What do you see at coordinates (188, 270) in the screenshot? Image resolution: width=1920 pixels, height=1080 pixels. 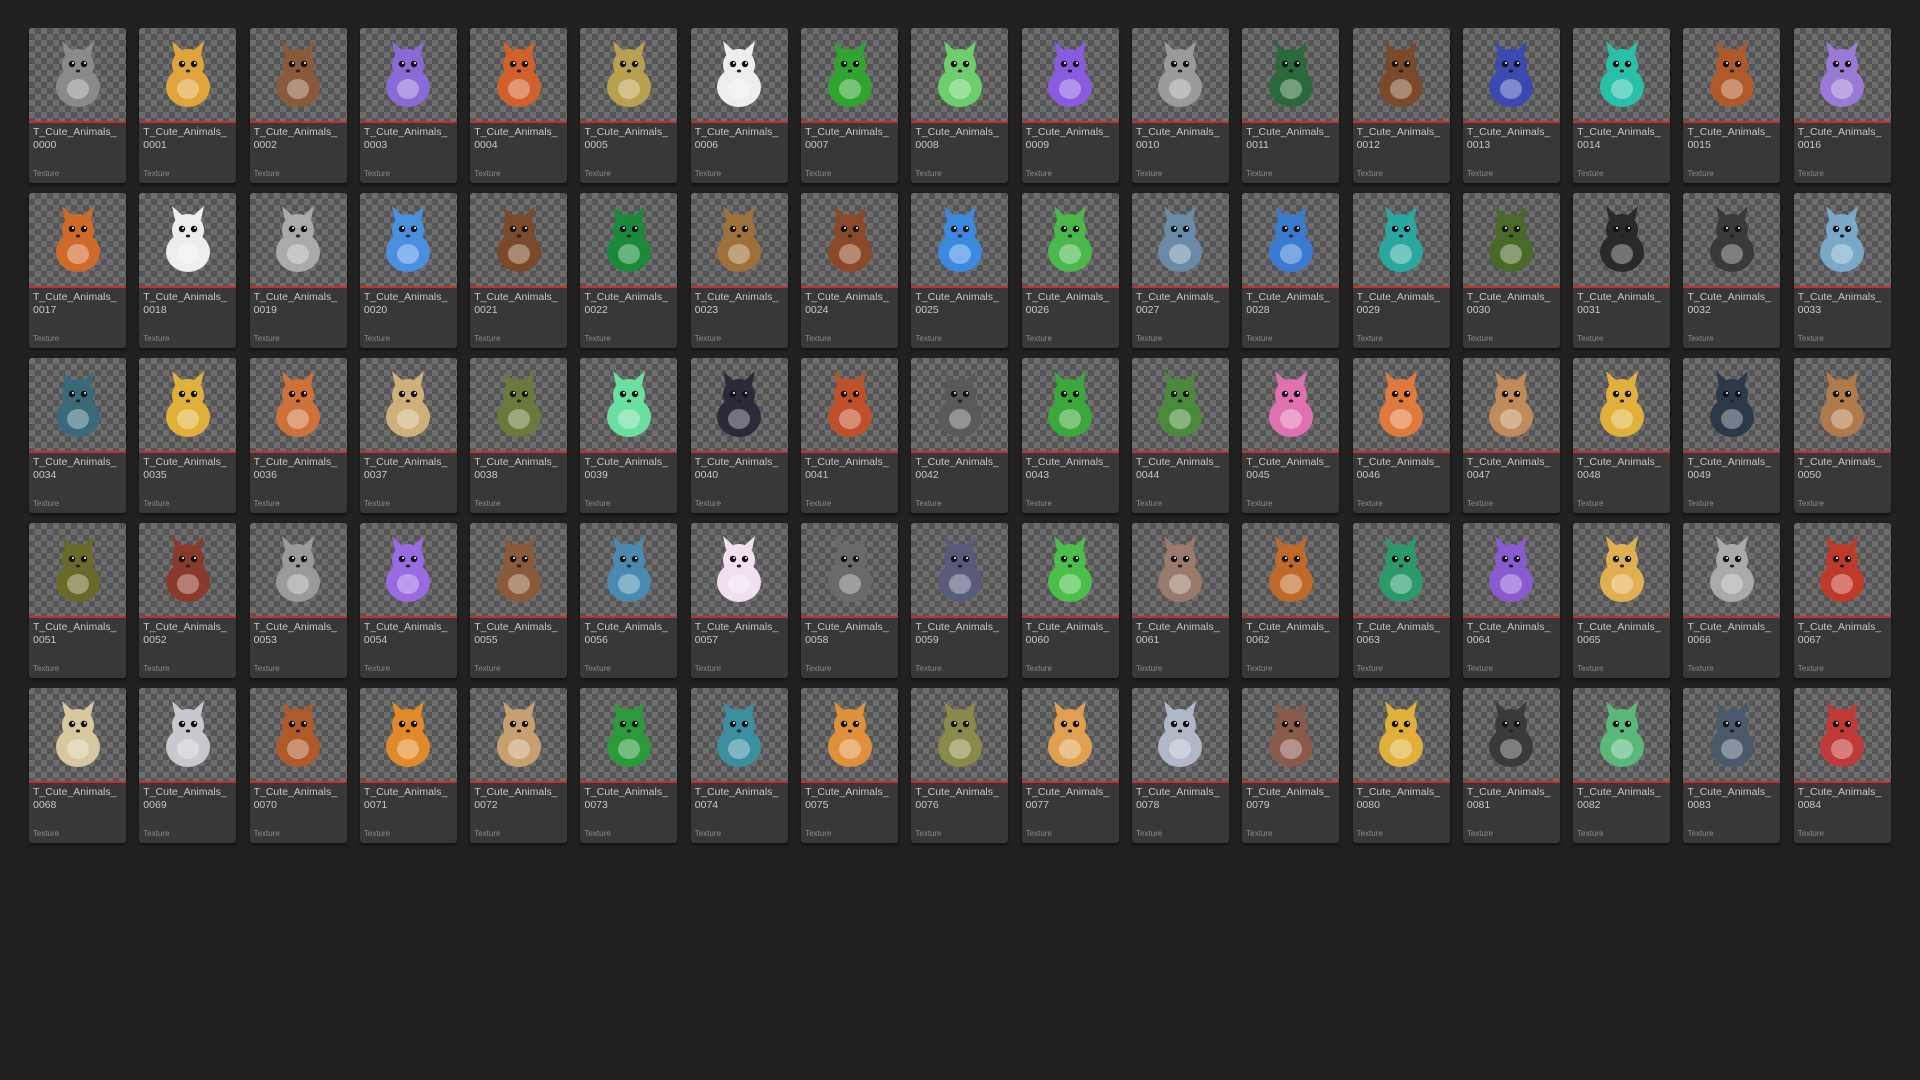 I see `asset-tile: T_Cute_Animals_ 0018 Texture` at bounding box center [188, 270].